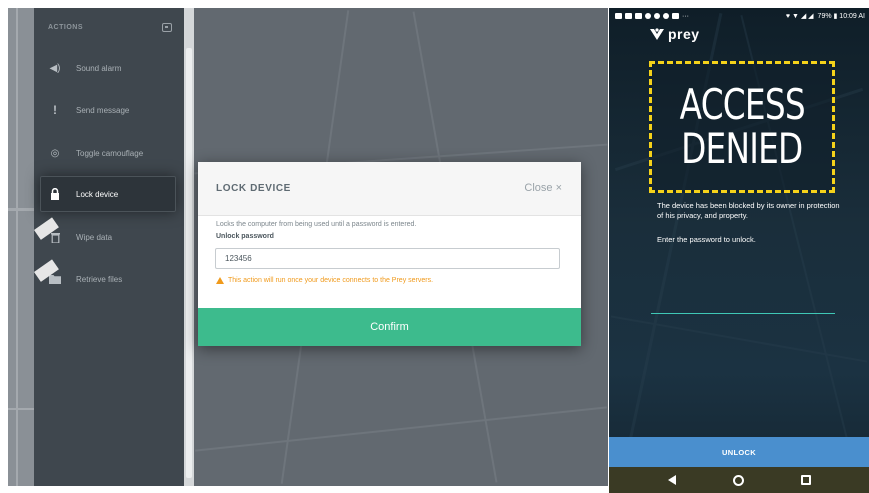 The width and height of the screenshot is (869, 493). Describe the element at coordinates (21, 247) in the screenshot. I see `map-edge` at that location.